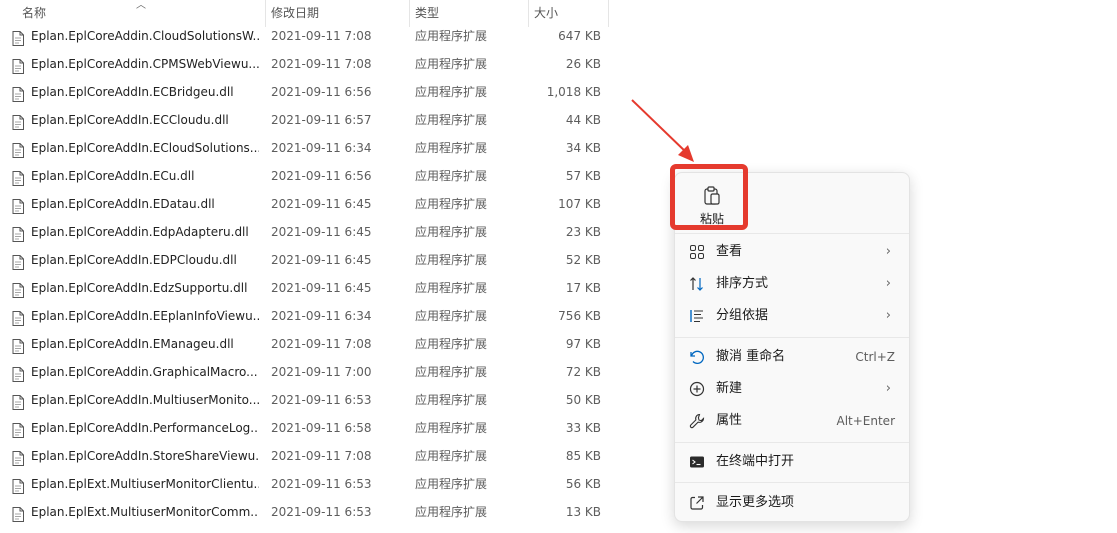 This screenshot has height=533, width=1117. I want to click on file-size: 72 KB, so click(583, 372).